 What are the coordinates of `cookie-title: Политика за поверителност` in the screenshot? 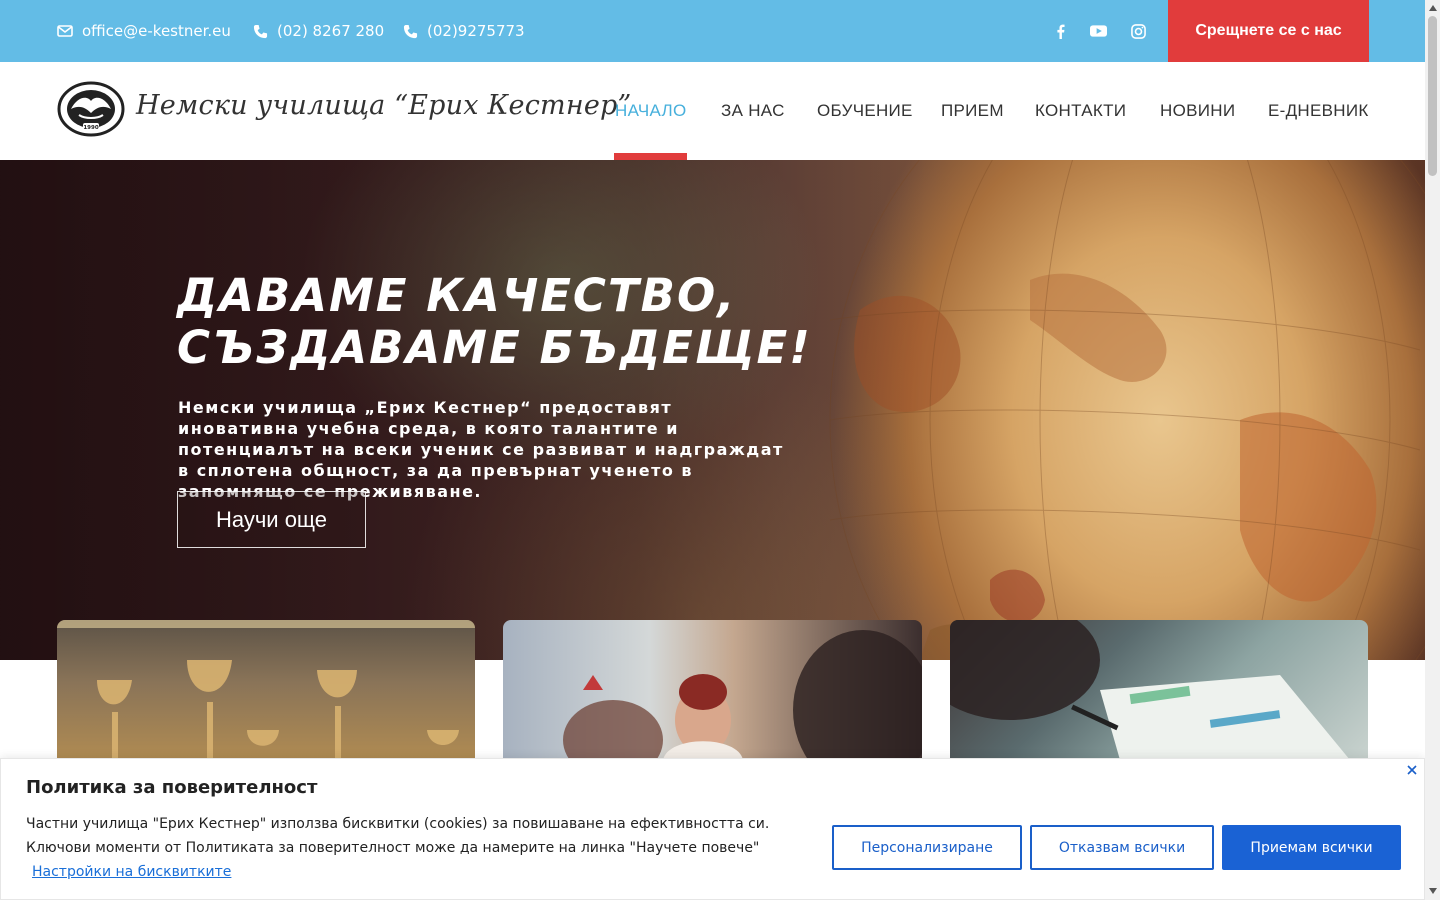 It's located at (172, 787).